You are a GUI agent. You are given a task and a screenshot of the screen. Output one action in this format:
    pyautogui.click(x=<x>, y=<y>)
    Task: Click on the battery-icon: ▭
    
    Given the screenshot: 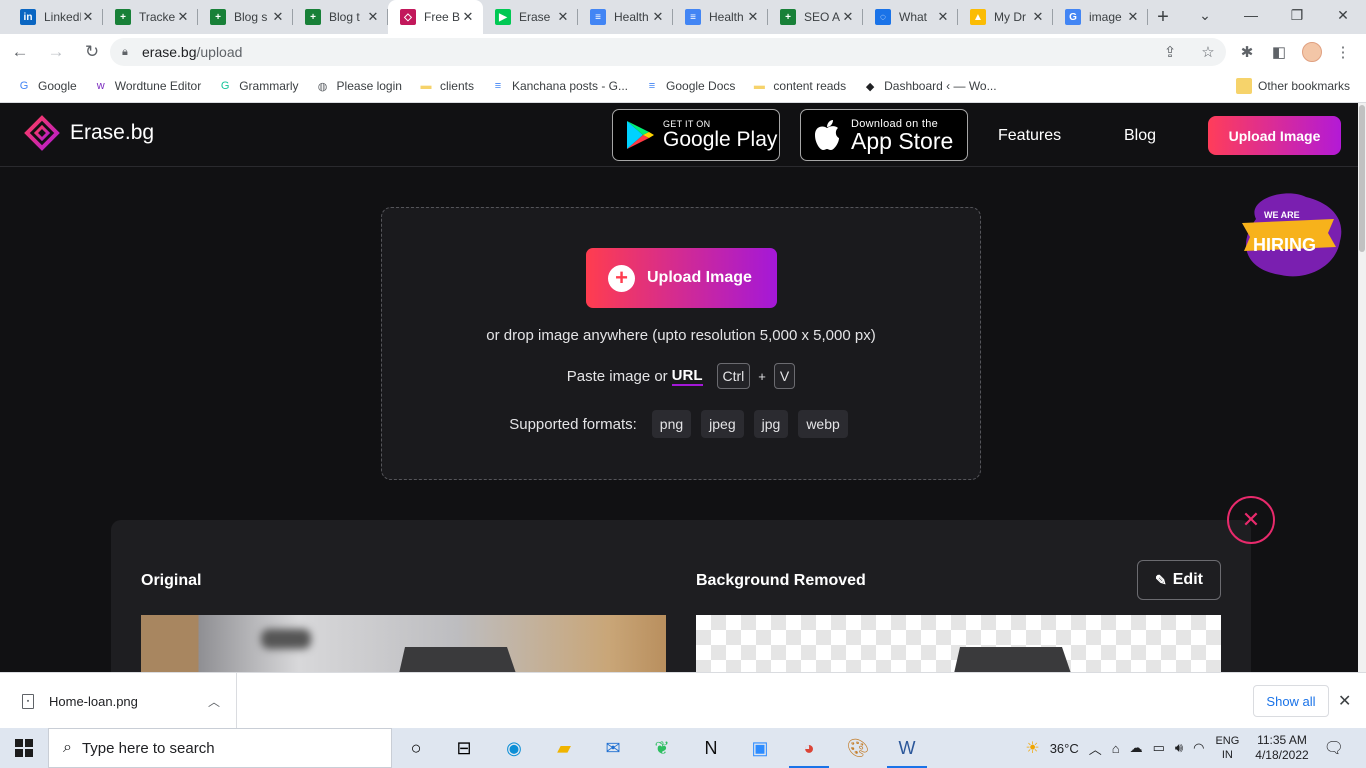 What is the action you would take?
    pyautogui.click(x=1159, y=748)
    